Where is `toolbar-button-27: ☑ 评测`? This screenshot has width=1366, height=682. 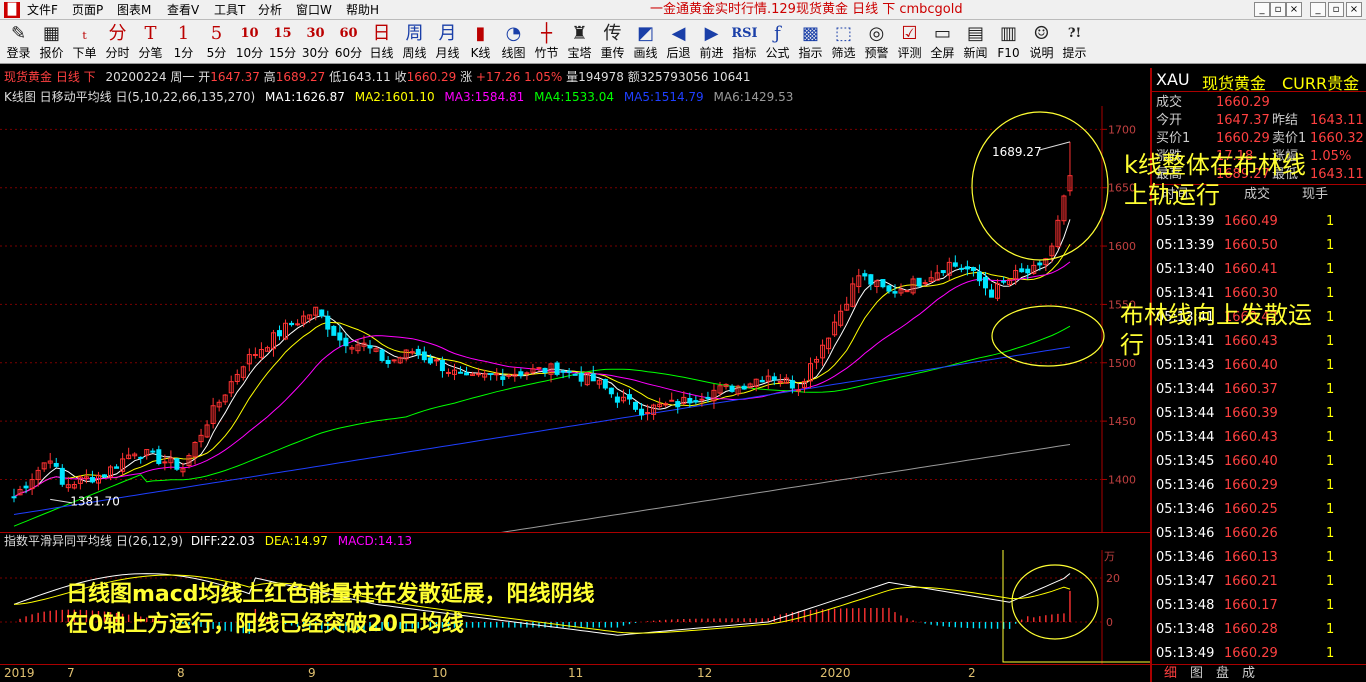
toolbar-button-27: ☑ 评测 is located at coordinates (909, 42).